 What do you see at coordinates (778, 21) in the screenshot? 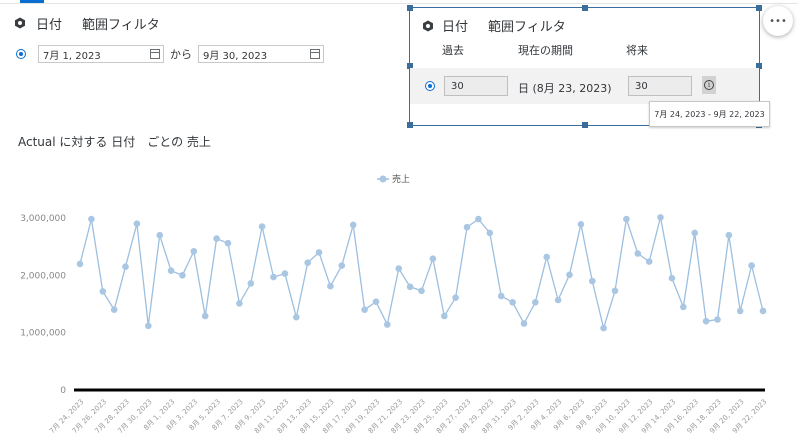
I see `more-actions-button: •••` at bounding box center [778, 21].